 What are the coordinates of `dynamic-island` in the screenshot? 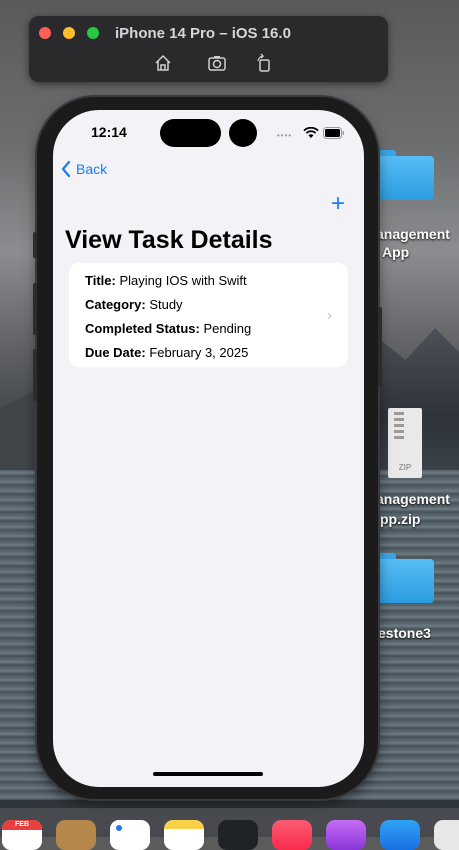 It's located at (190, 133).